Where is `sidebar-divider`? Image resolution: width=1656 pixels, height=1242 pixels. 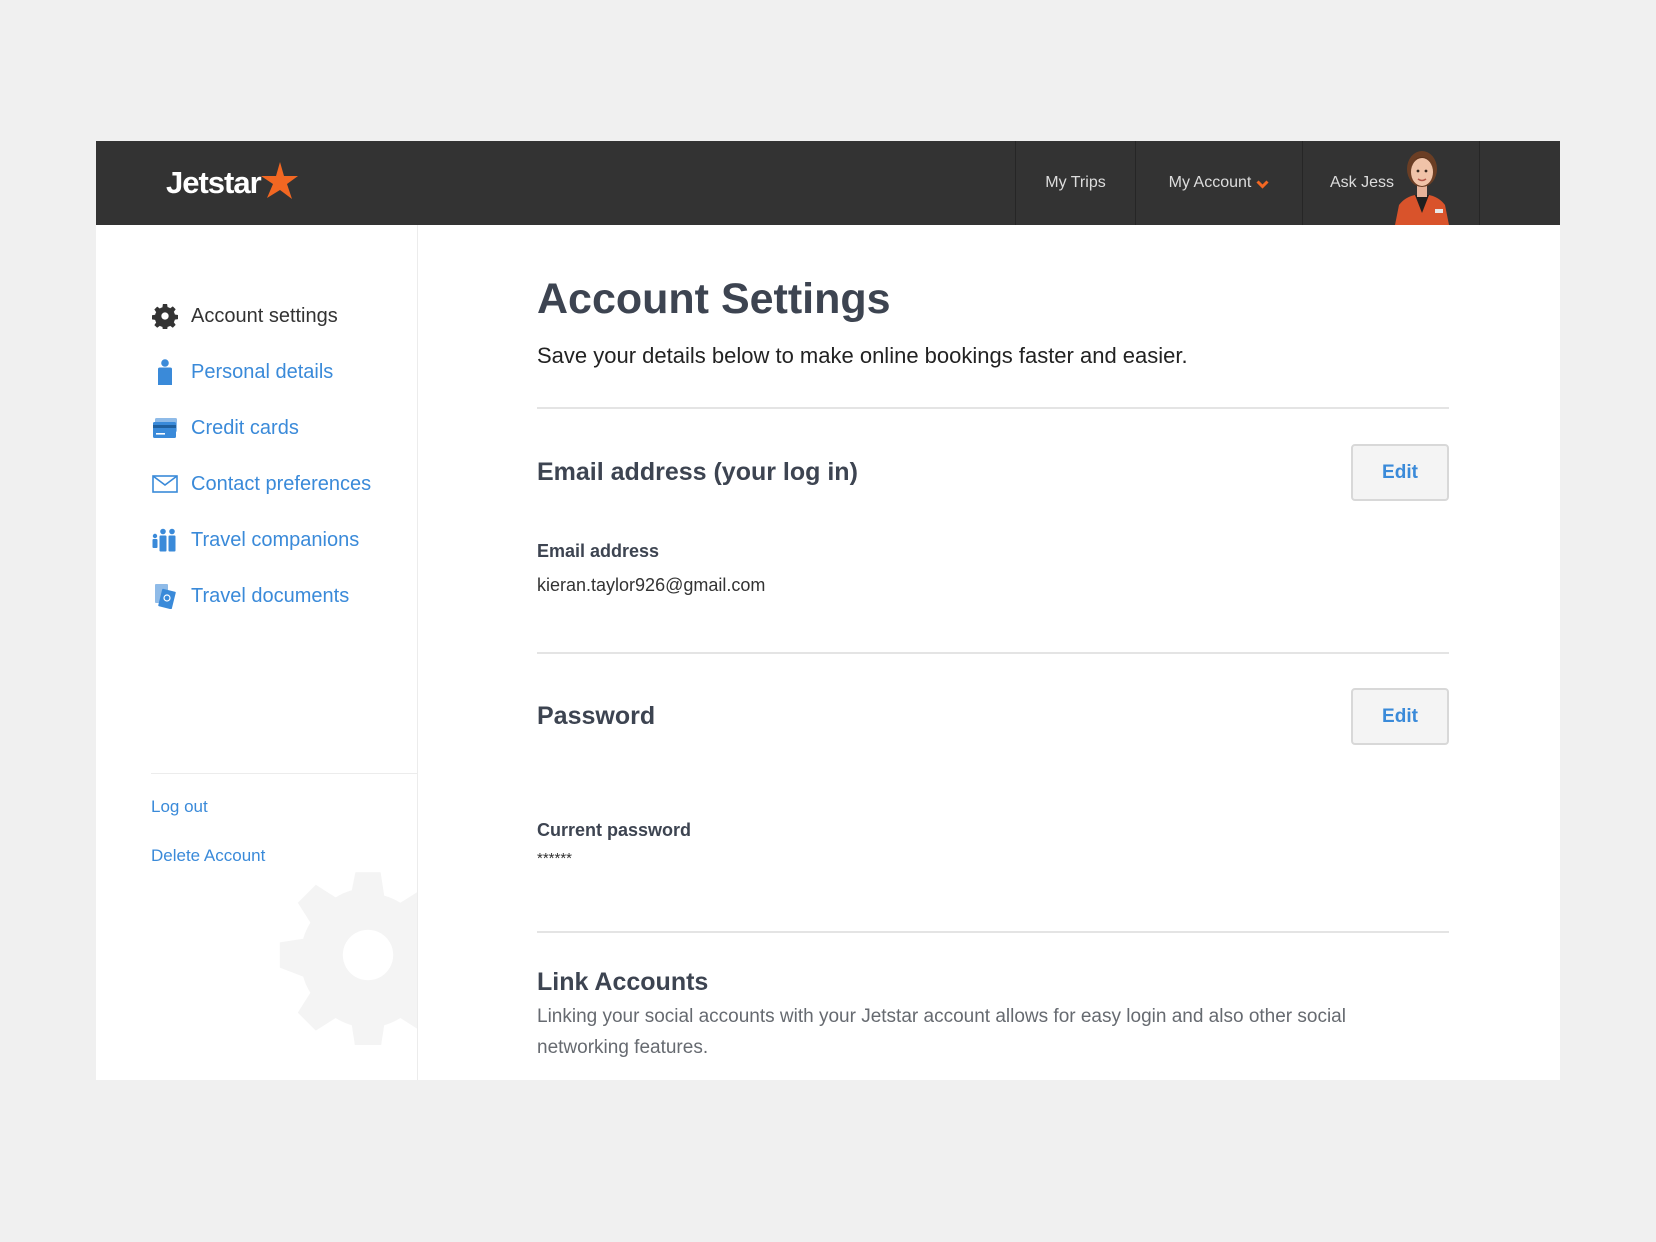
sidebar-divider is located at coordinates (284, 773).